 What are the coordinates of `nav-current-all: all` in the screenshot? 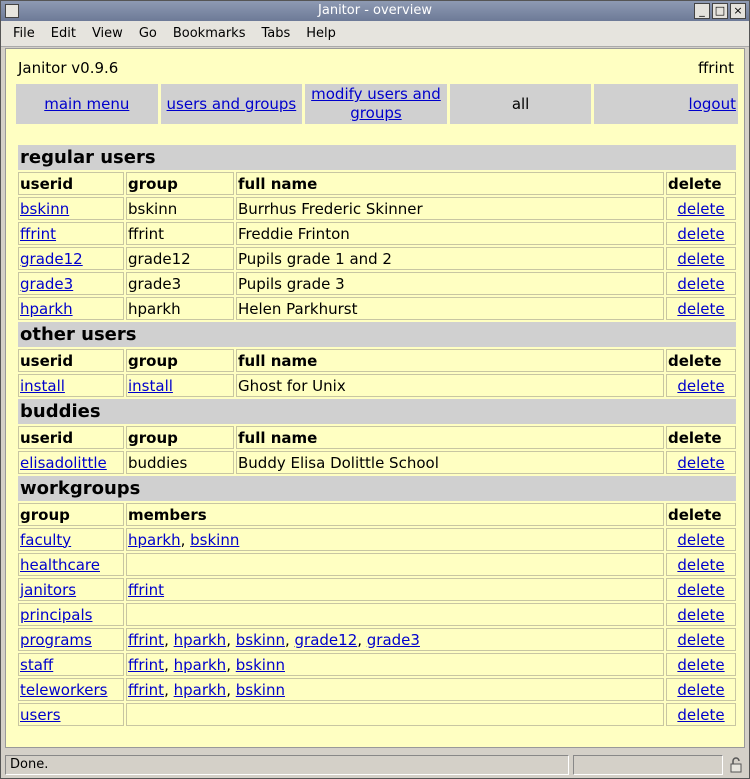 It's located at (520, 103).